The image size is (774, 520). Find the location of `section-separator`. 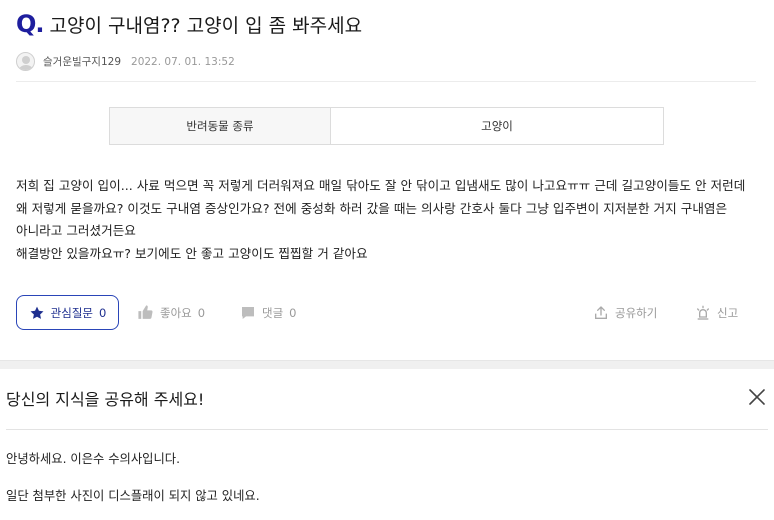

section-separator is located at coordinates (387, 364).